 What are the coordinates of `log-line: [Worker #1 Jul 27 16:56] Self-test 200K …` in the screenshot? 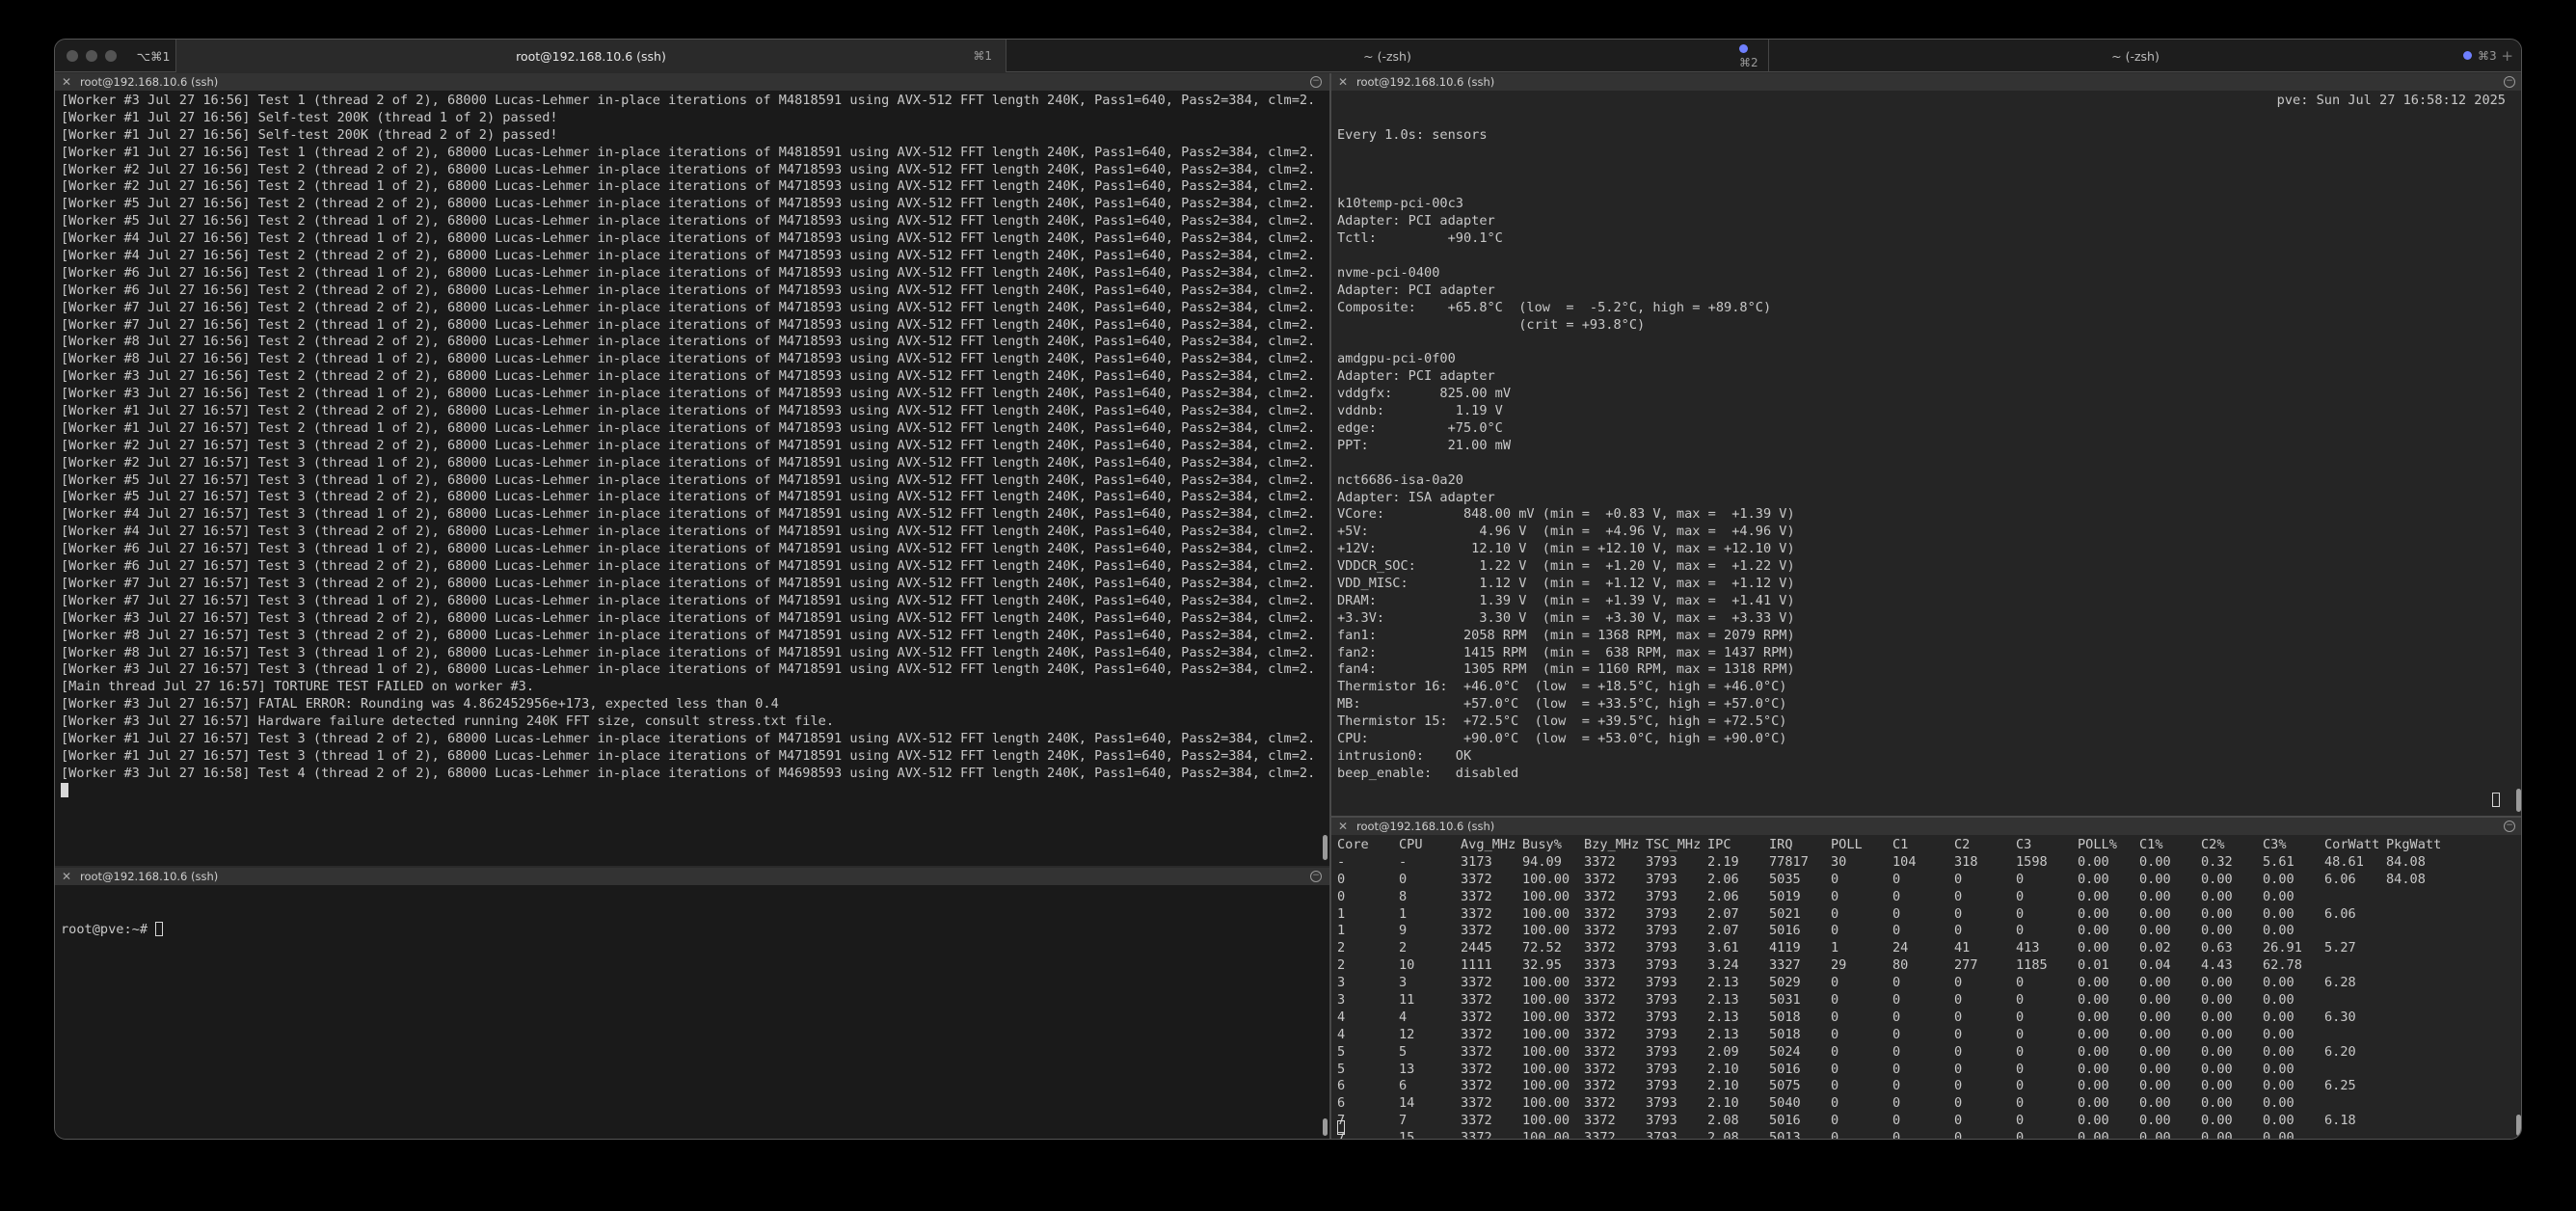 It's located at (309, 134).